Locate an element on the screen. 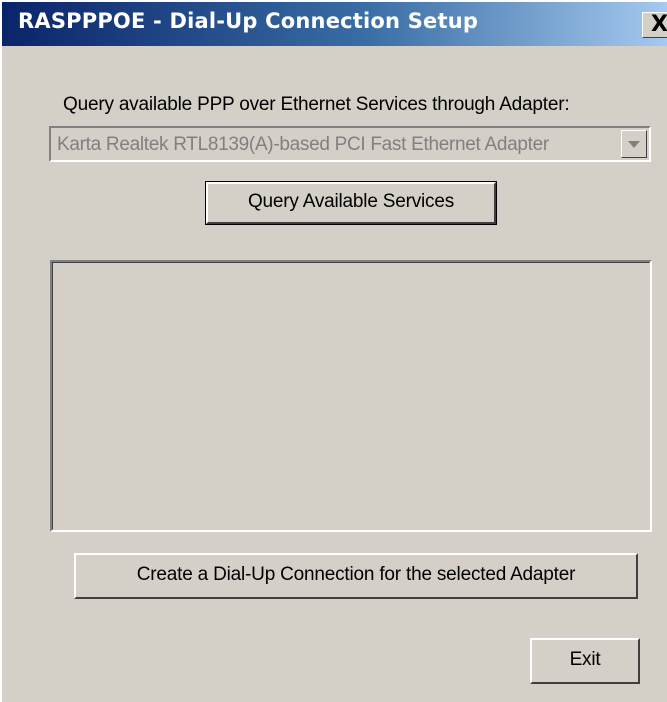 The height and width of the screenshot is (702, 667). title-bar: RASPPPOE - Dial-Up Connection Setup X is located at coordinates (334, 24).